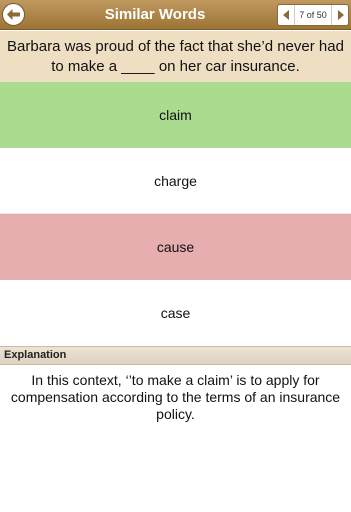 The height and width of the screenshot is (512, 351). I want to click on answer-option-label: cause, so click(175, 247).